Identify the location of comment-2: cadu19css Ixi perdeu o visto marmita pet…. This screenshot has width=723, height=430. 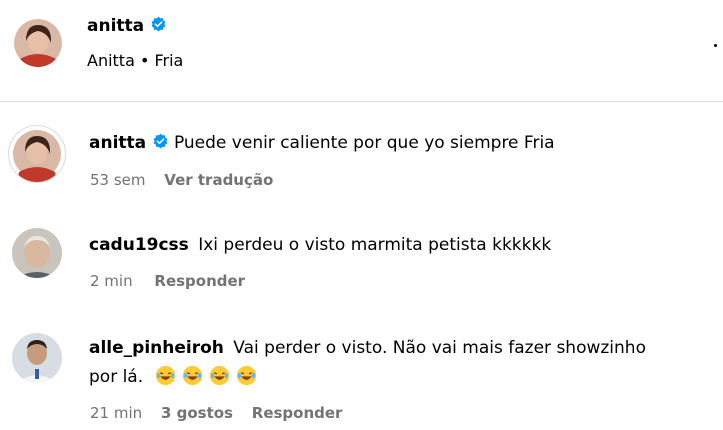
(320, 245).